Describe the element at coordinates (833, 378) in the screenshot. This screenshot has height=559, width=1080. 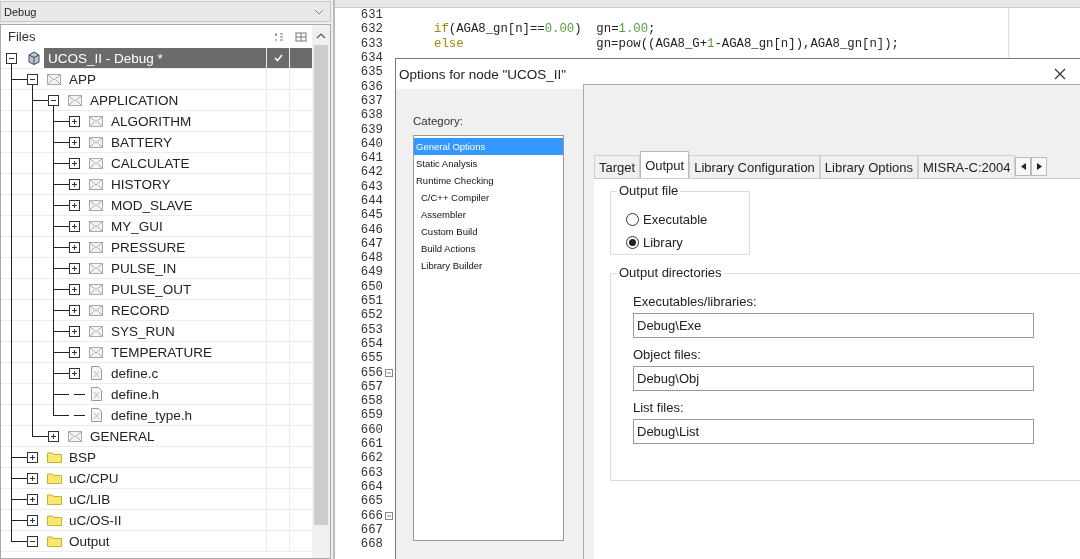
I see `input-field: Debug\Obj` at that location.